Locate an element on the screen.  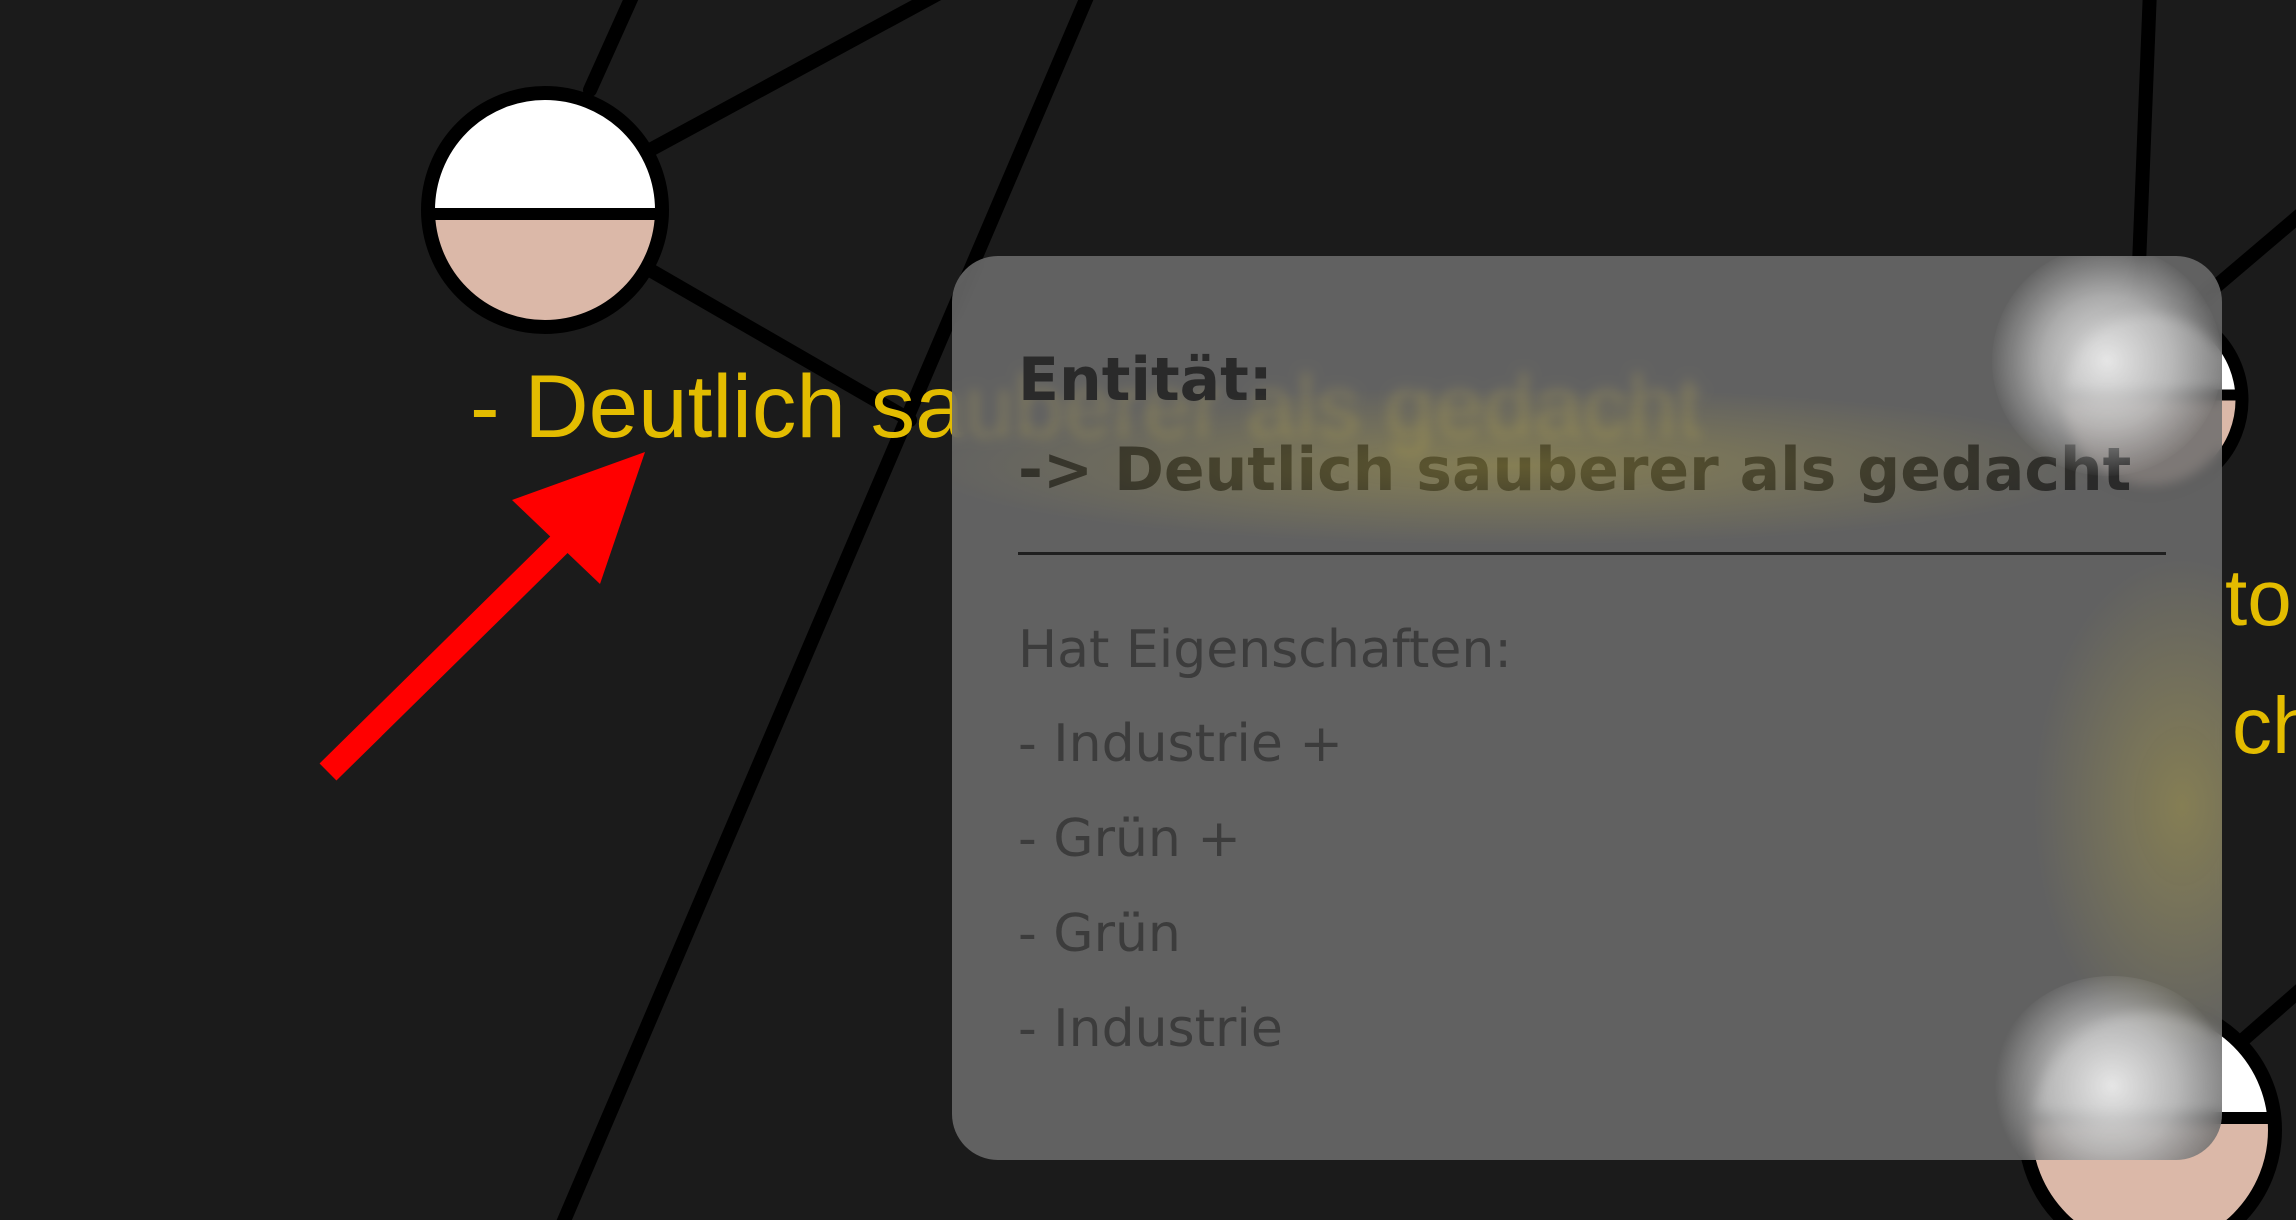
node-label-clipped: to is located at coordinates (2258, 598).